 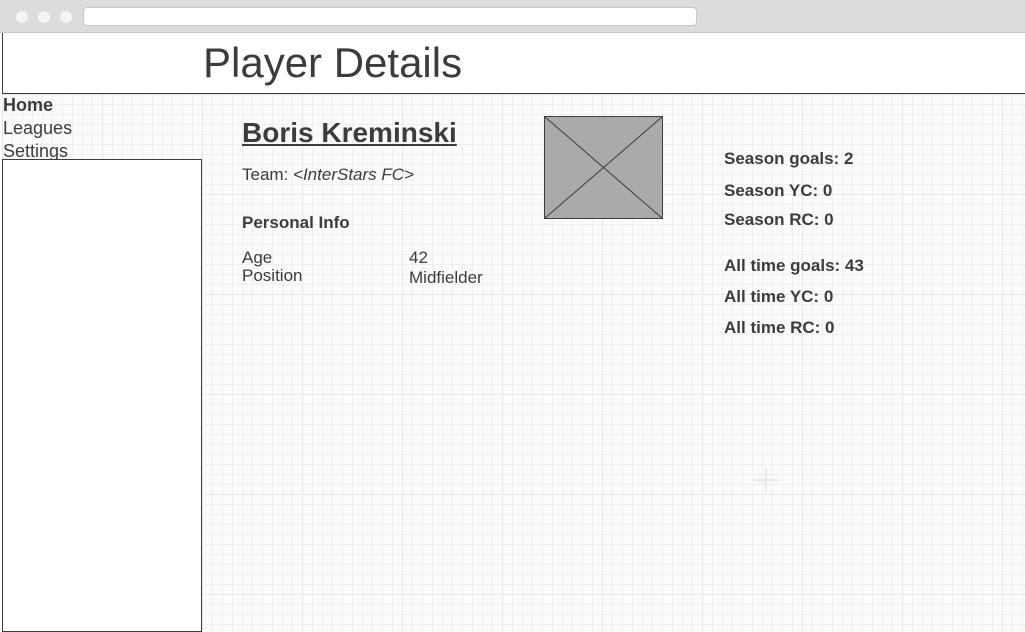 What do you see at coordinates (513, 63) in the screenshot?
I see `page-header: Player Details` at bounding box center [513, 63].